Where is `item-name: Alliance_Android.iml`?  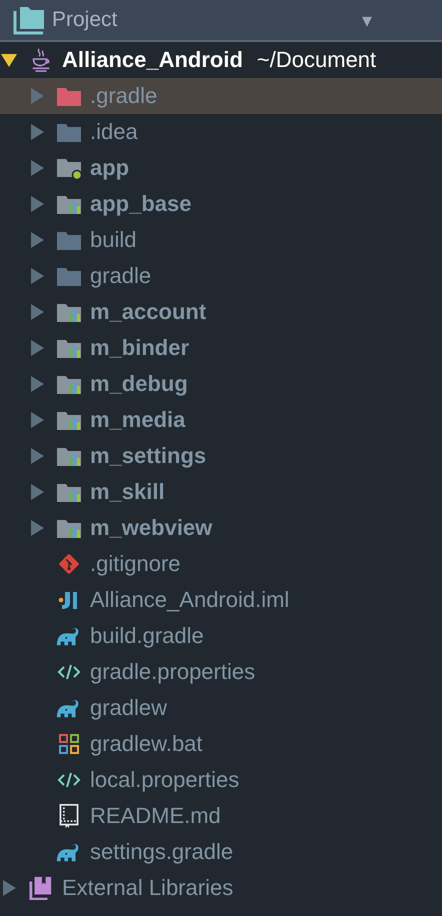 item-name: Alliance_Android.iml is located at coordinates (190, 600).